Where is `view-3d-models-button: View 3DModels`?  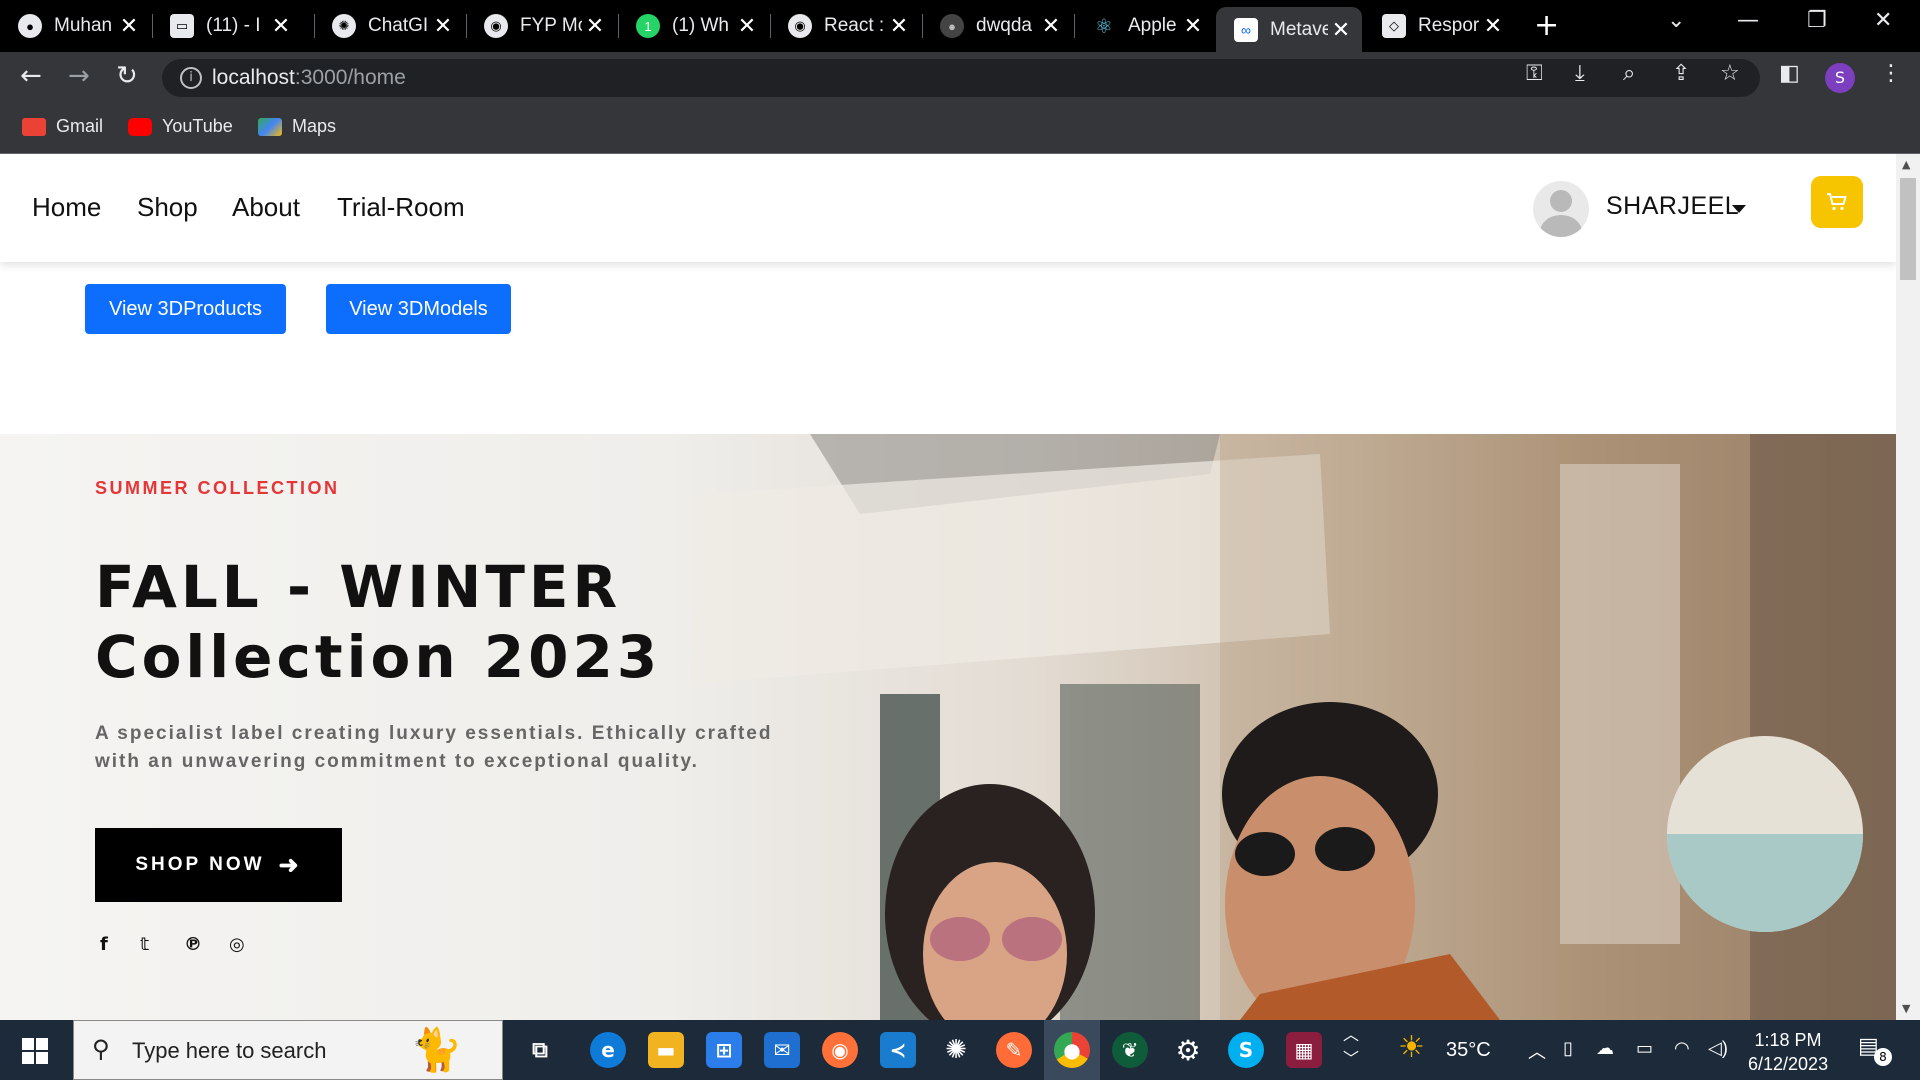 view-3d-models-button: View 3DModels is located at coordinates (418, 309).